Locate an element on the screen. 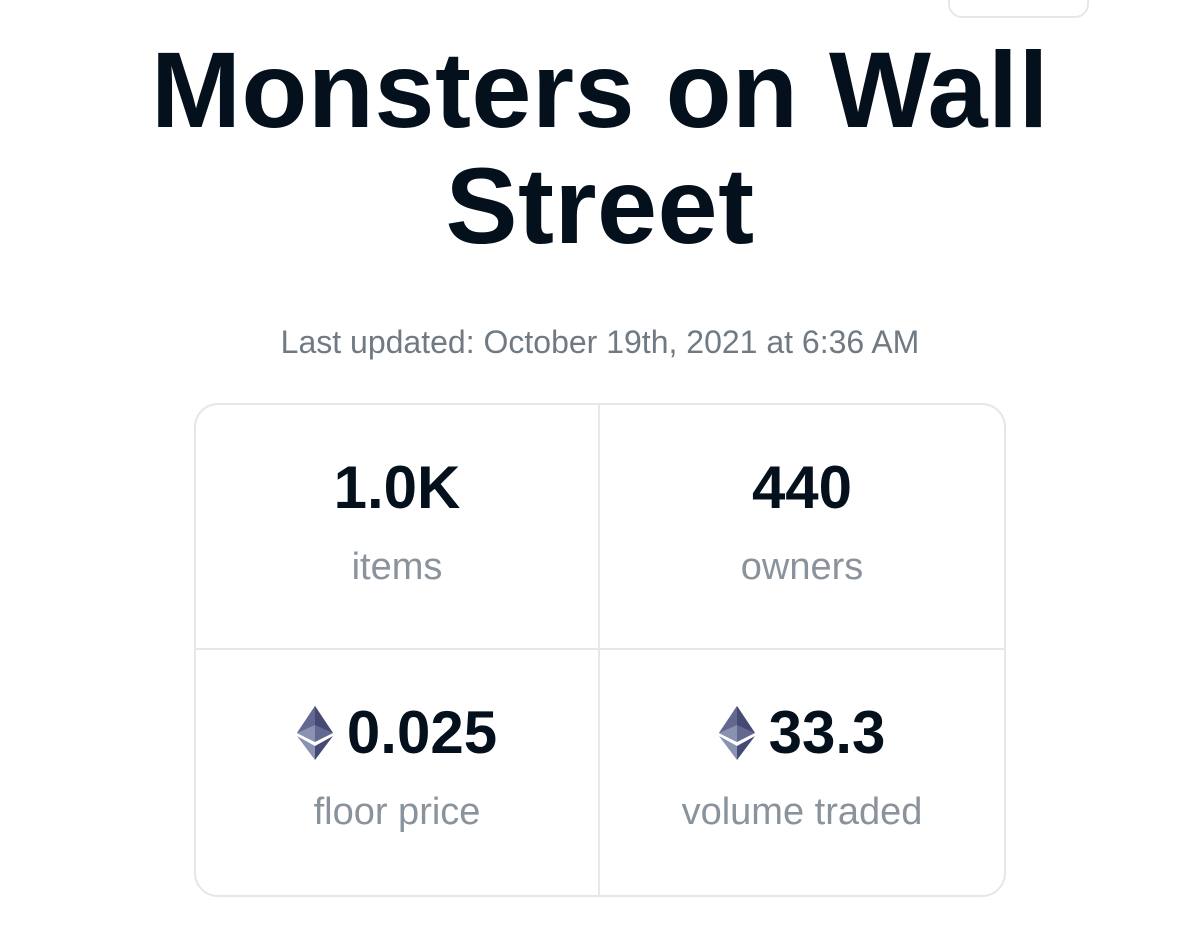  stat-value: 440 is located at coordinates (802, 487).